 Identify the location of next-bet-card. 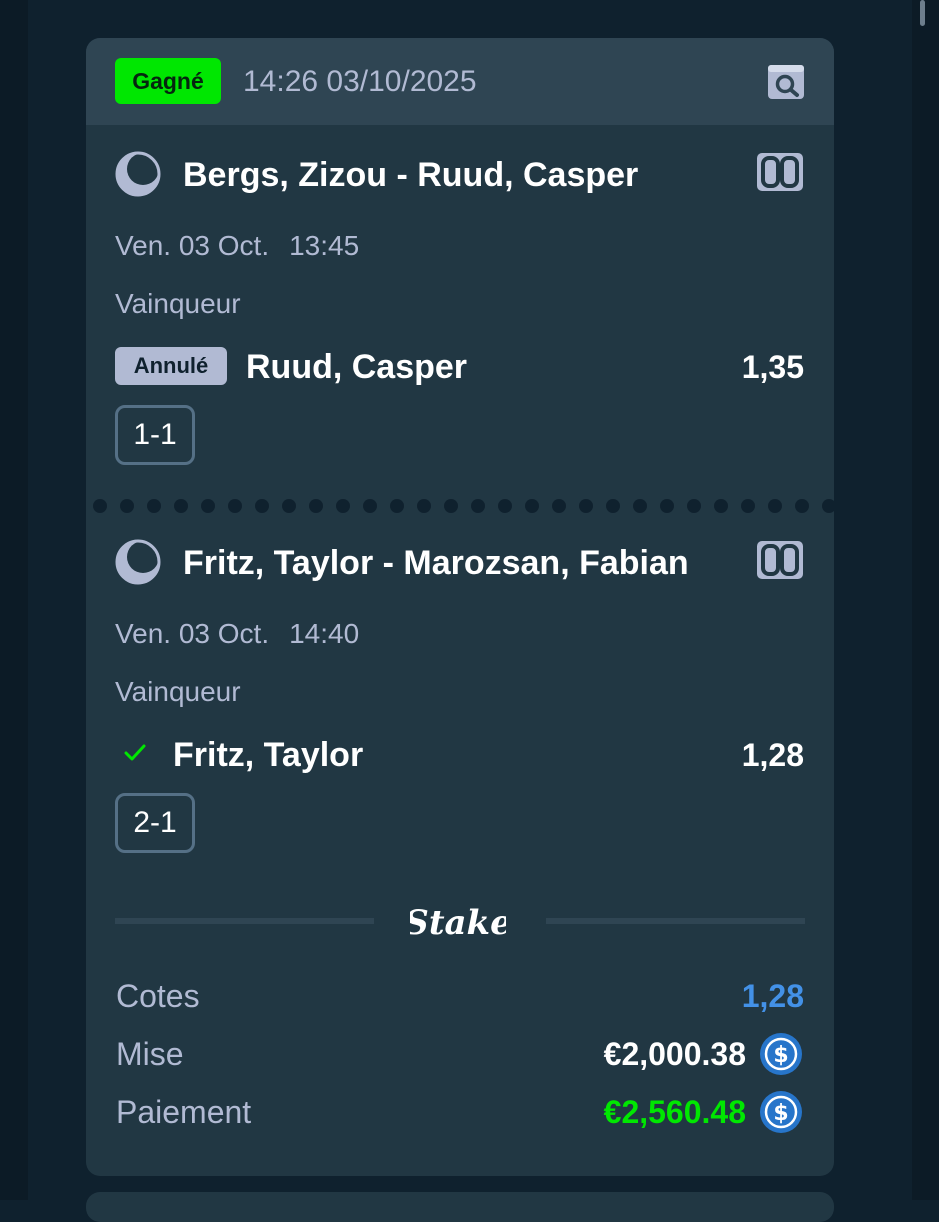
(460, 1207).